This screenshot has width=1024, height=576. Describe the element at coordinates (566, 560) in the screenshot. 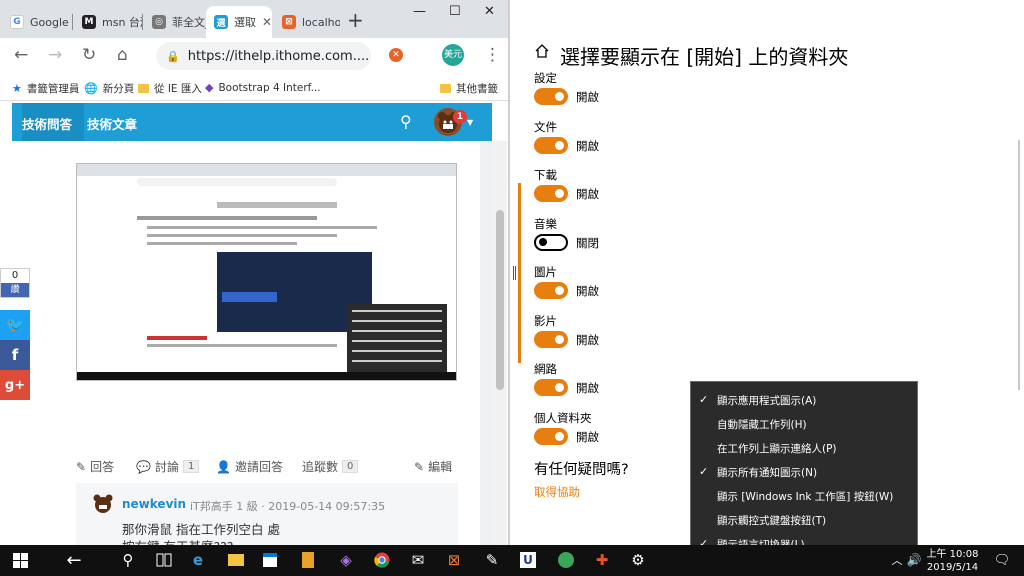

I see `line-app-icon` at that location.